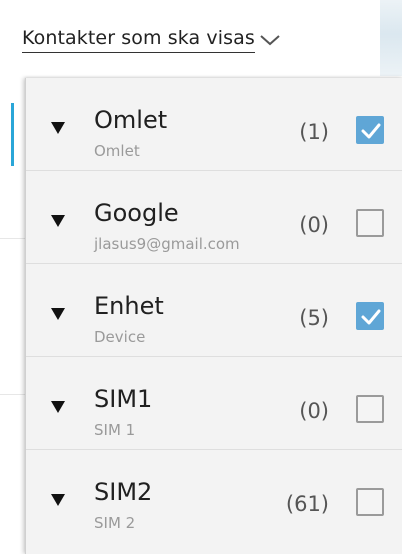  I want to click on chevron-down-icon, so click(270, 39).